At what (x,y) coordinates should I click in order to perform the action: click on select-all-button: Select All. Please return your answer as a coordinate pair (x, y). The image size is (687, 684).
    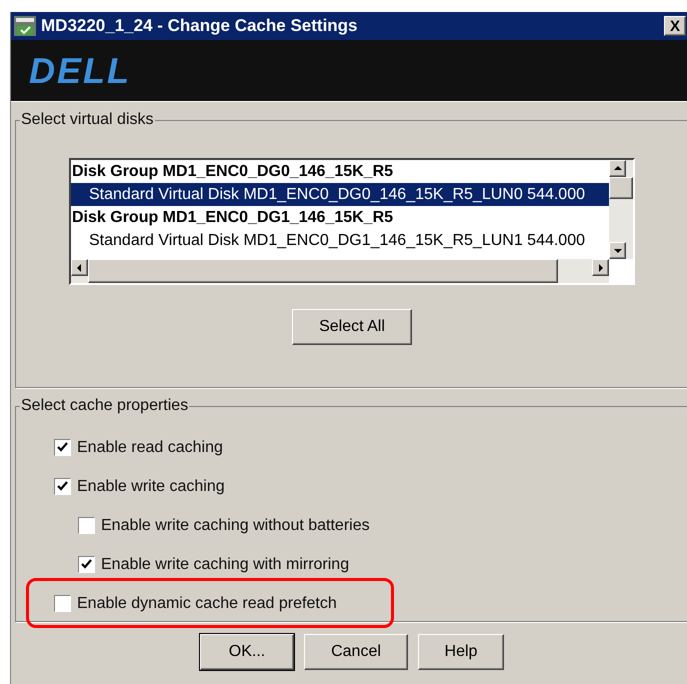
    Looking at the image, I should click on (352, 327).